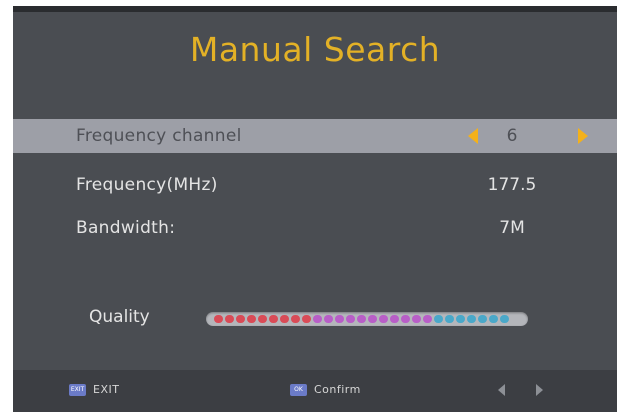  Describe the element at coordinates (512, 228) in the screenshot. I see `bandwidth-value: 7M` at that location.